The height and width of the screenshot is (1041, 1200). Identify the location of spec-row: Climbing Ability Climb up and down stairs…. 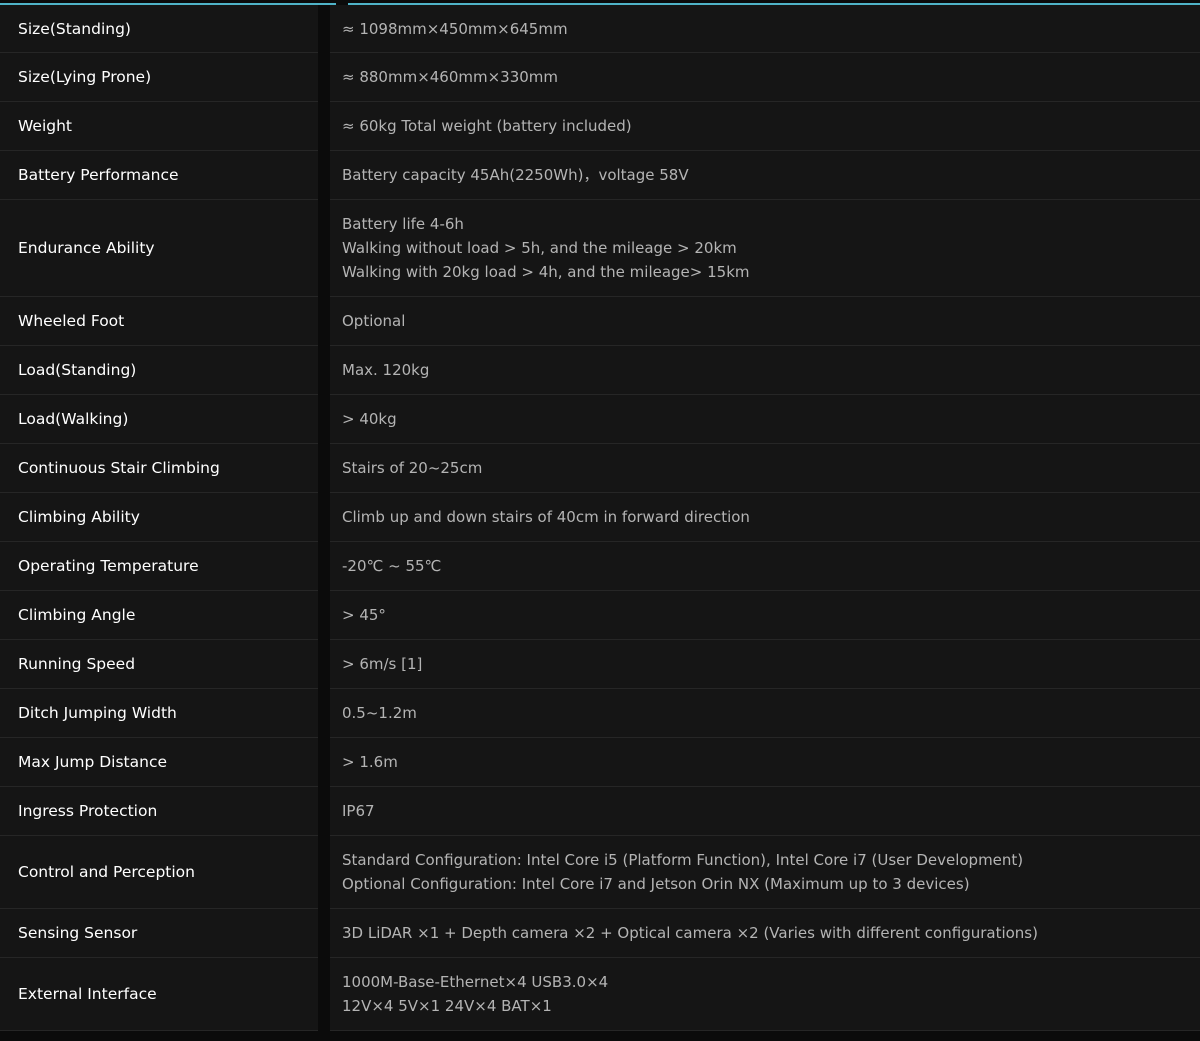
(600, 517).